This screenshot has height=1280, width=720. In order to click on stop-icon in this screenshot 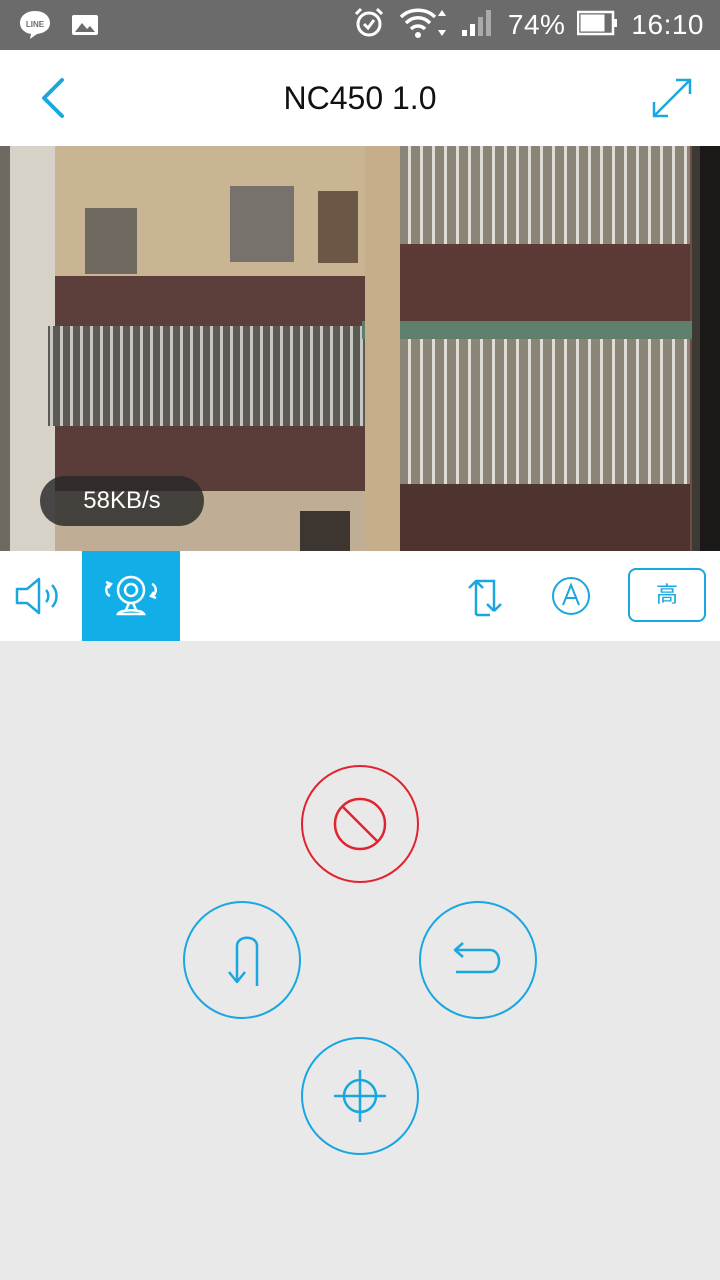, I will do `click(360, 824)`.